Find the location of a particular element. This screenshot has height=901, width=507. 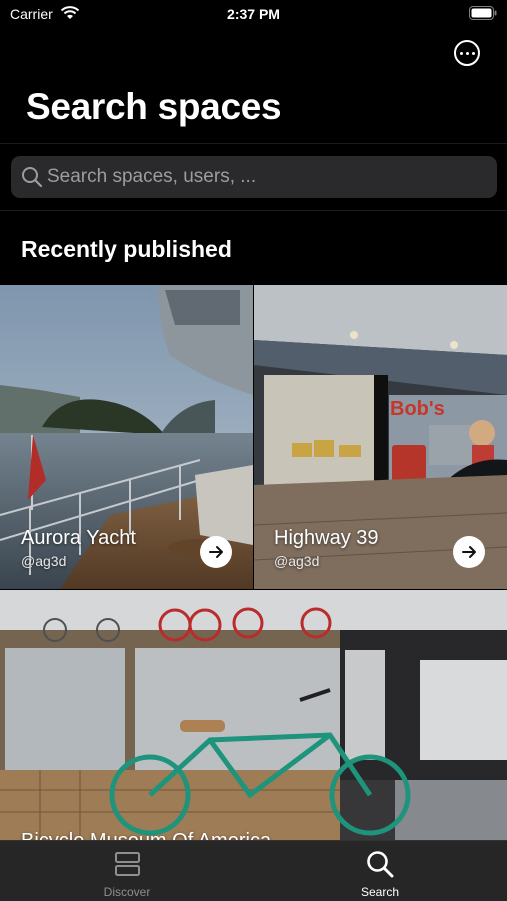

ellipsis-icon is located at coordinates (461, 53).